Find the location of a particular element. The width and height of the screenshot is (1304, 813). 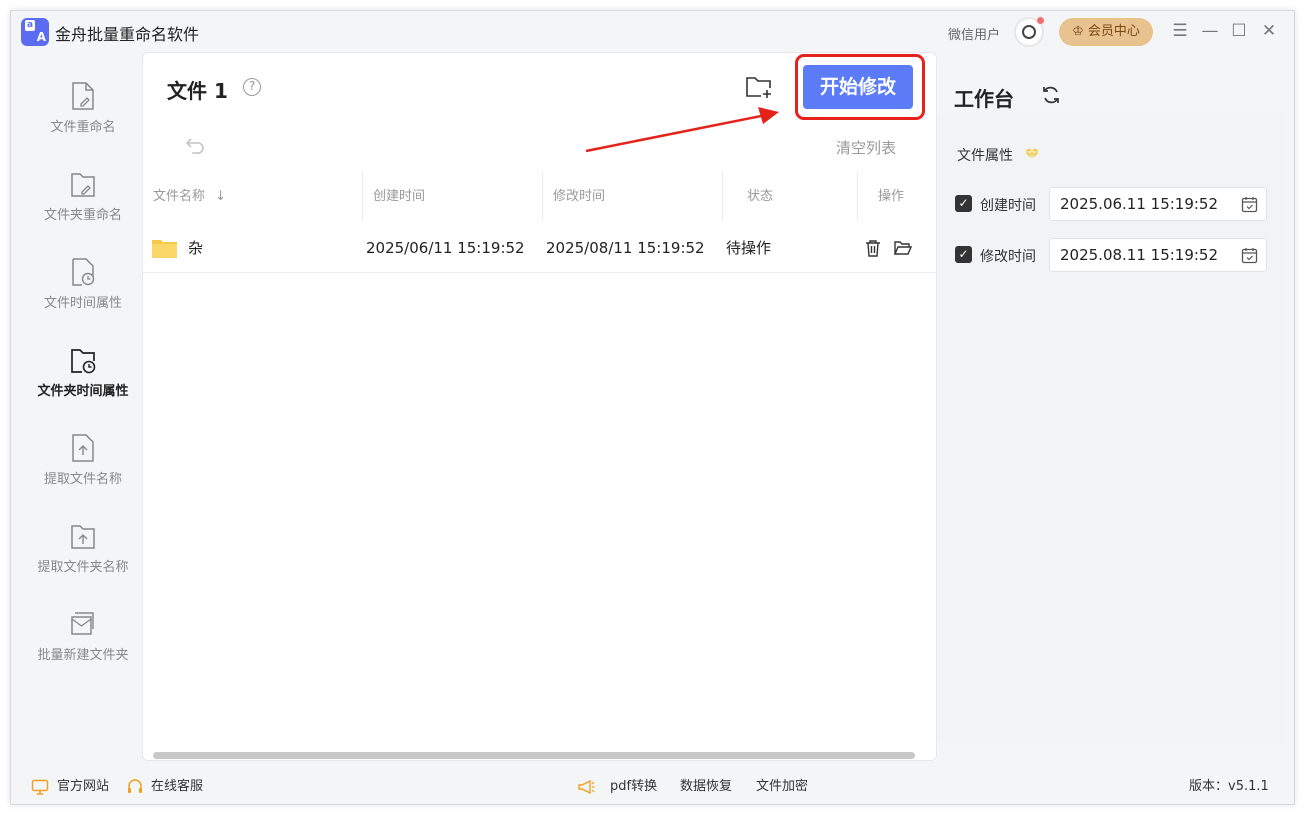

sidebar-item-folder-time: 文件夹时间属性 is located at coordinates (83, 390).